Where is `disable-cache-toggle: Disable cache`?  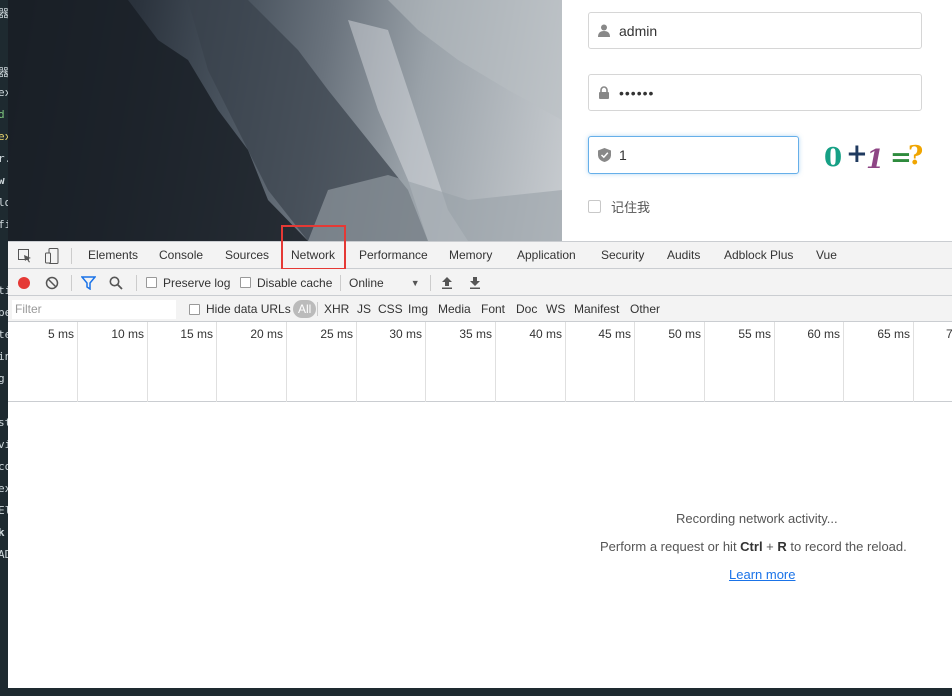 disable-cache-toggle: Disable cache is located at coordinates (286, 282).